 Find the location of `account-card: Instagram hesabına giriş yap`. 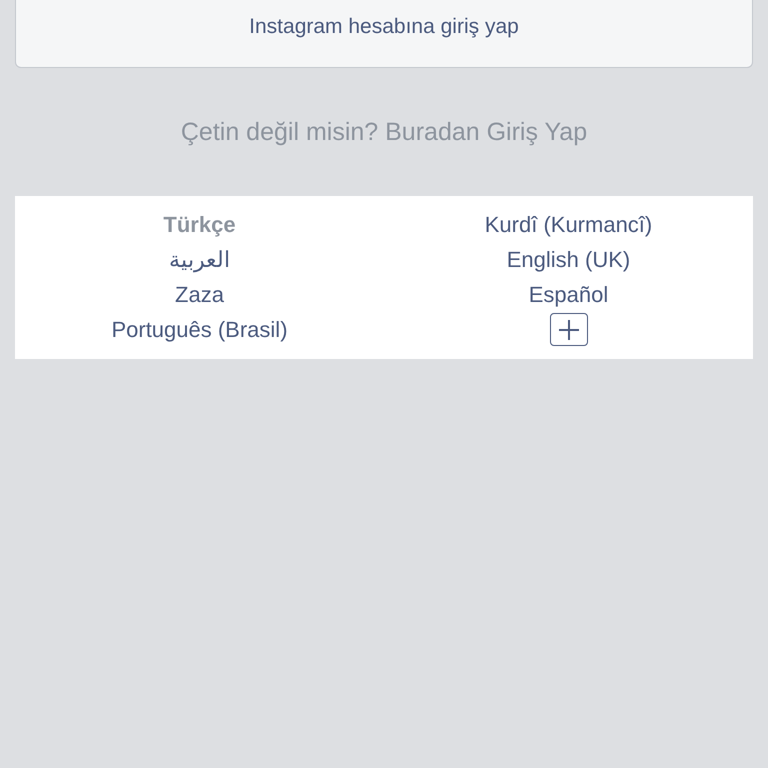

account-card: Instagram hesabına giriş yap is located at coordinates (384, 34).